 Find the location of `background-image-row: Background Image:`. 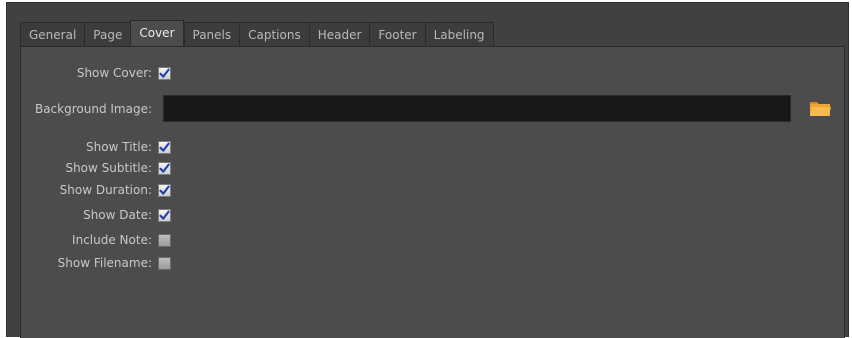

background-image-row: Background Image: is located at coordinates (89, 109).